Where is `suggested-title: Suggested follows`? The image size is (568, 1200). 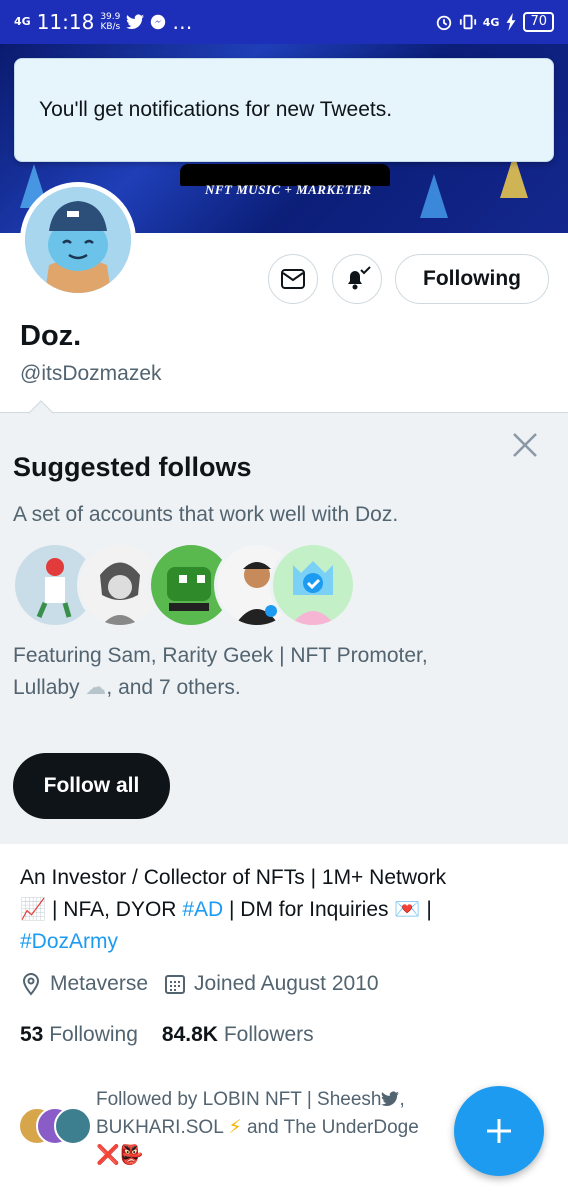 suggested-title: Suggested follows is located at coordinates (132, 467).